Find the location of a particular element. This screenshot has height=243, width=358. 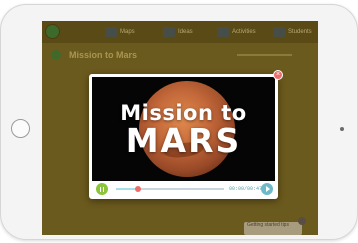

header-divider is located at coordinates (264, 55).